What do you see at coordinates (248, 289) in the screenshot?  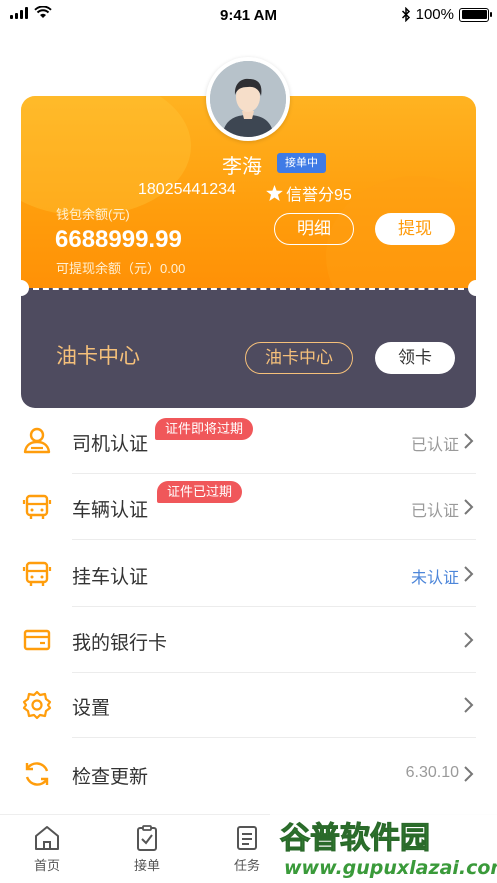 I see `card-dashed-divider` at bounding box center [248, 289].